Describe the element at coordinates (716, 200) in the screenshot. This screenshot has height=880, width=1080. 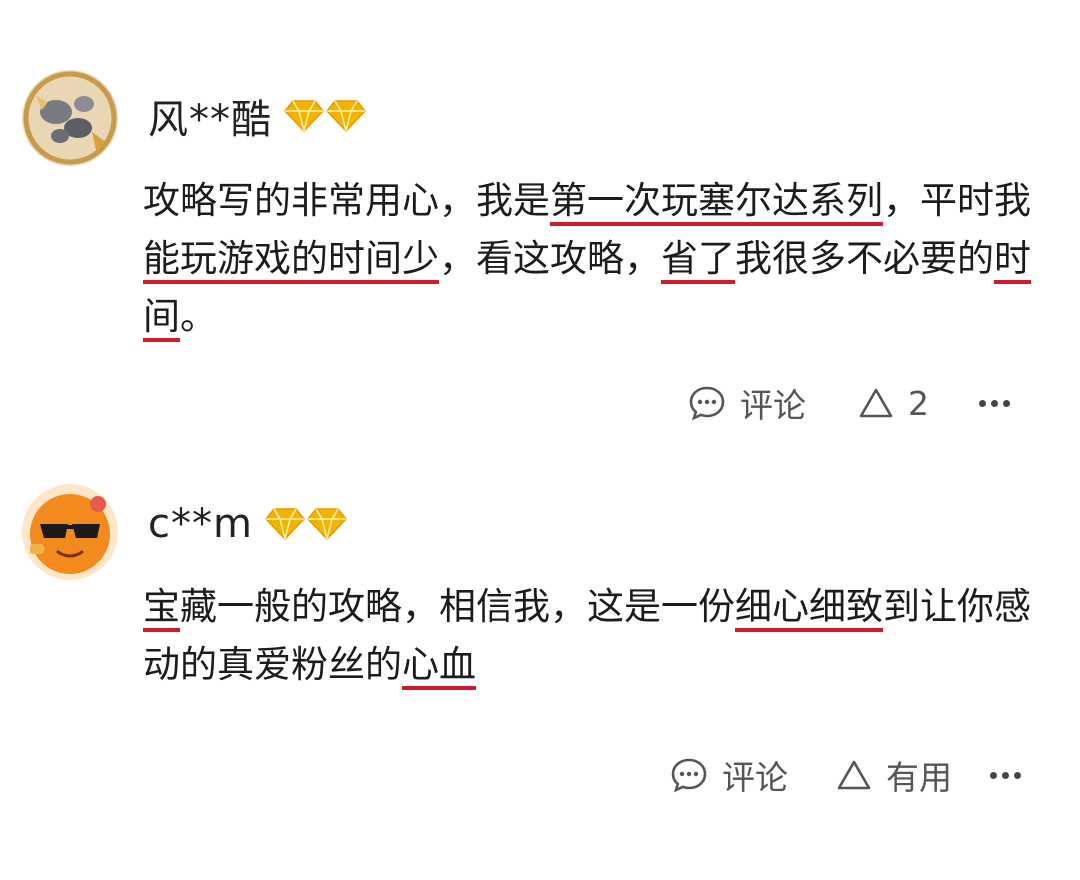
I see `highlighted-text: 第一次玩塞尔达系列` at that location.